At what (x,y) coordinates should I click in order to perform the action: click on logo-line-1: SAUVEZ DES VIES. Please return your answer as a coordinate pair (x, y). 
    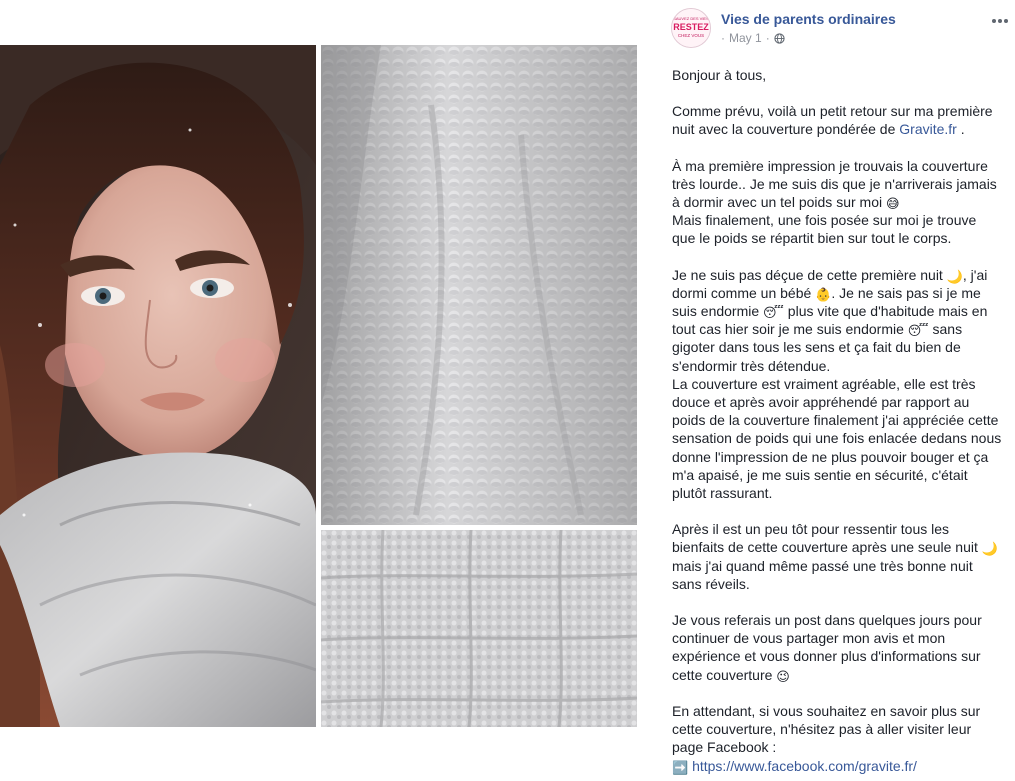
    Looking at the image, I should click on (691, 18).